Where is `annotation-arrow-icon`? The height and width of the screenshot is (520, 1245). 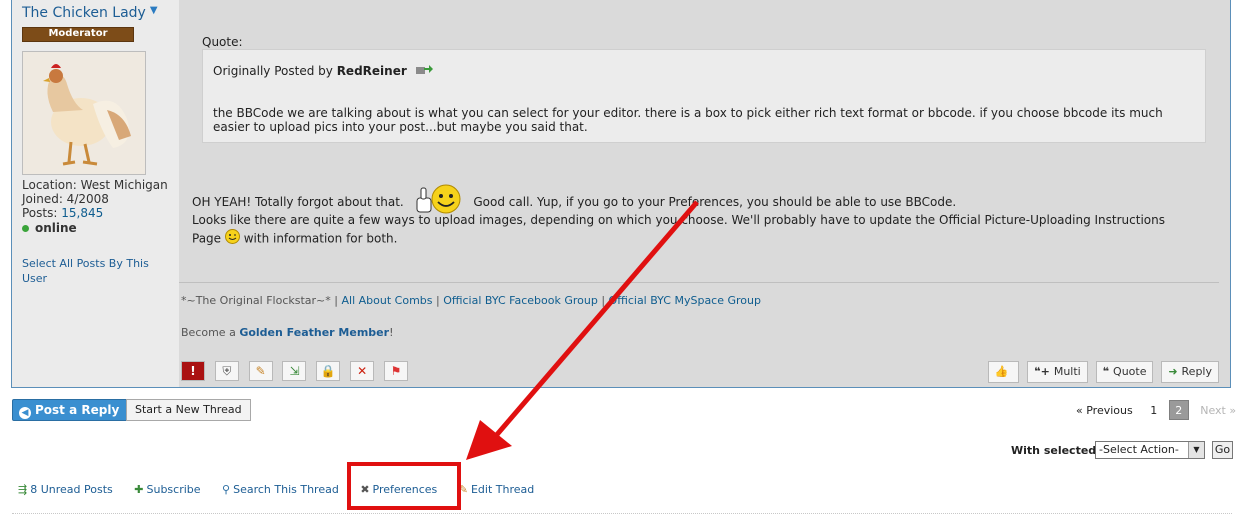 annotation-arrow-icon is located at coordinates (582, 330).